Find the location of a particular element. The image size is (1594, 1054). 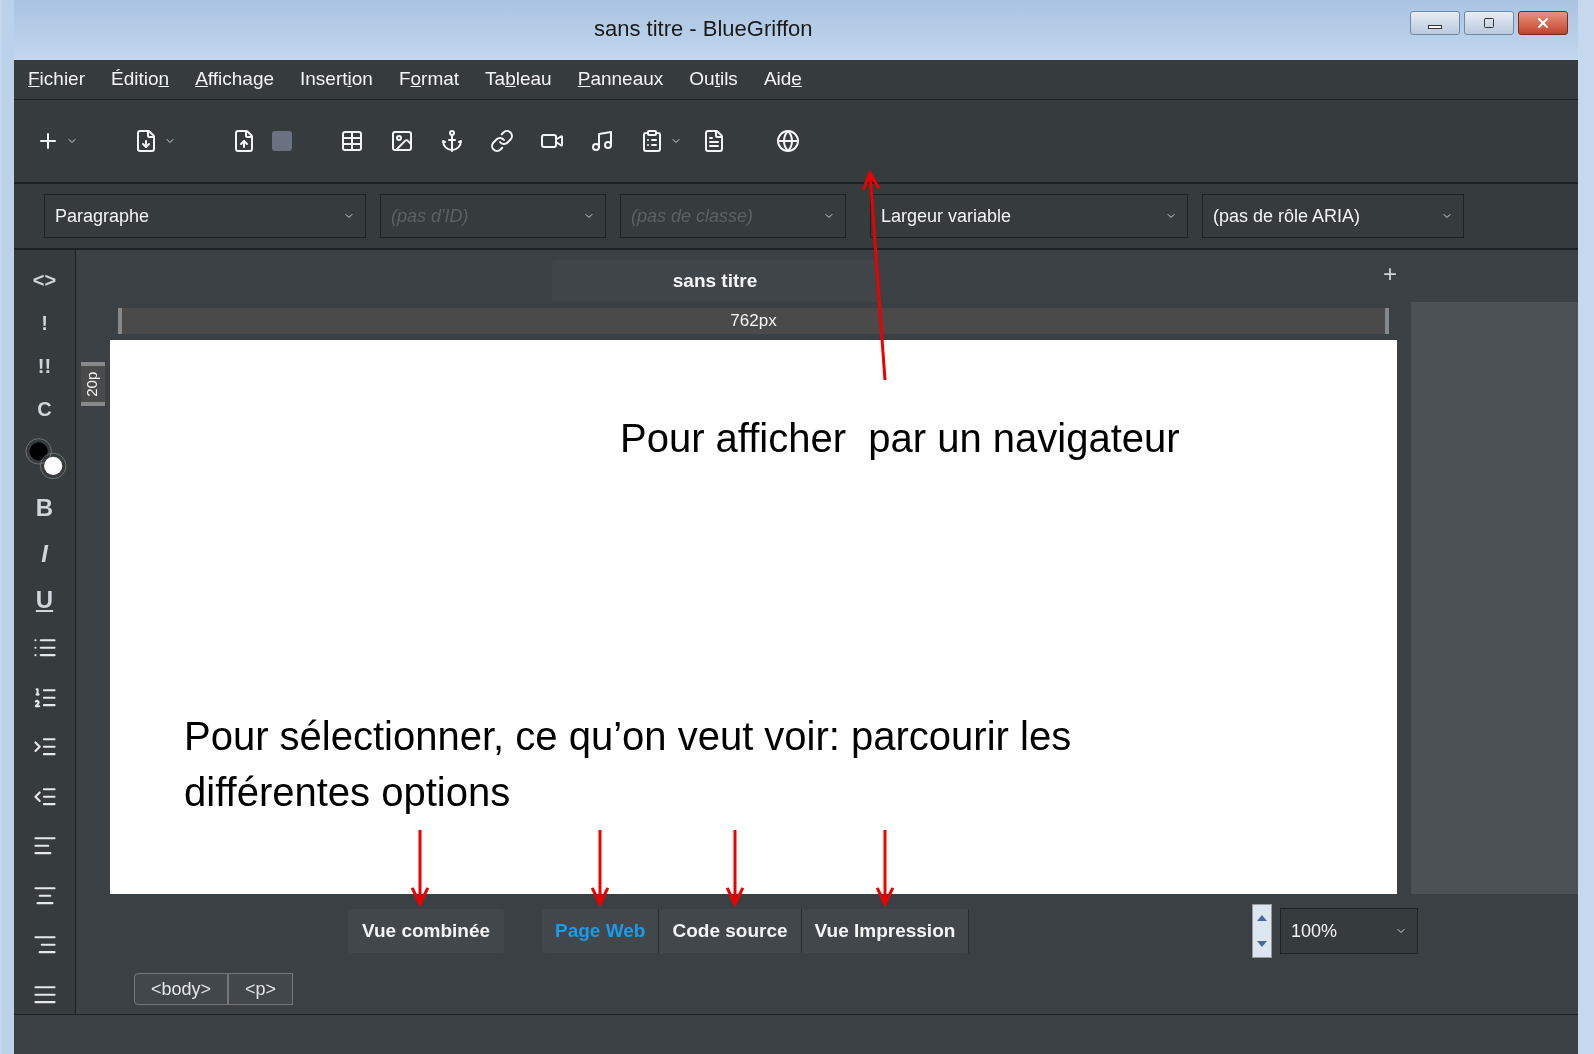

menu-item: Fichier is located at coordinates (56, 79).